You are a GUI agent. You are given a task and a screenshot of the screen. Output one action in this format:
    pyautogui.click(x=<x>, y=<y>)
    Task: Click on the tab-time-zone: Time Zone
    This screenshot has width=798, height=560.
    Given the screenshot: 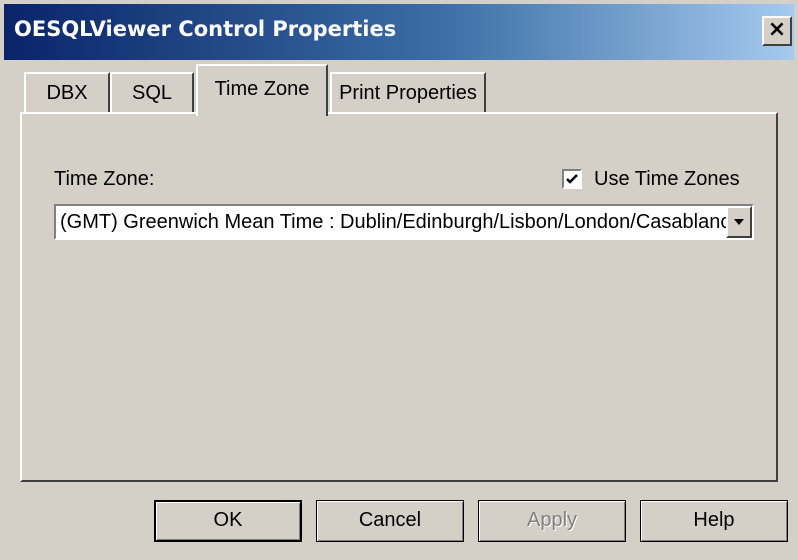 What is the action you would take?
    pyautogui.click(x=262, y=90)
    